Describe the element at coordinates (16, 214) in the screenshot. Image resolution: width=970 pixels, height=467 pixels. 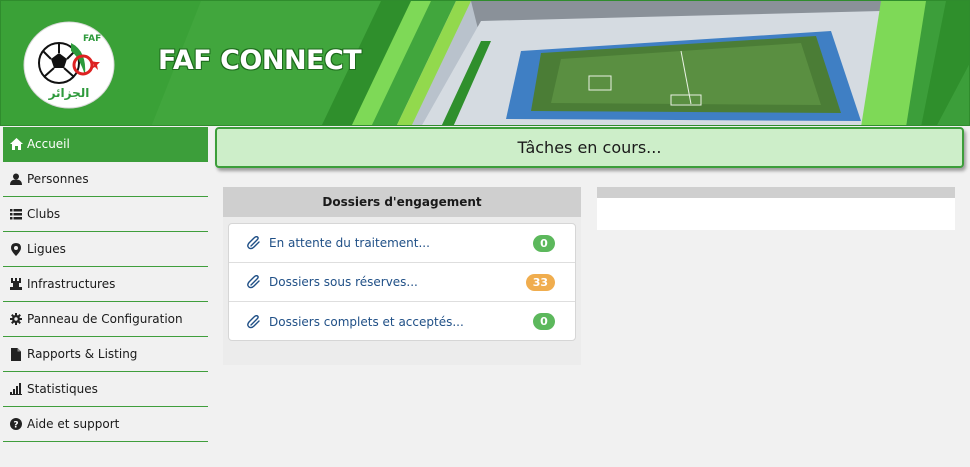
I see `list-icon` at that location.